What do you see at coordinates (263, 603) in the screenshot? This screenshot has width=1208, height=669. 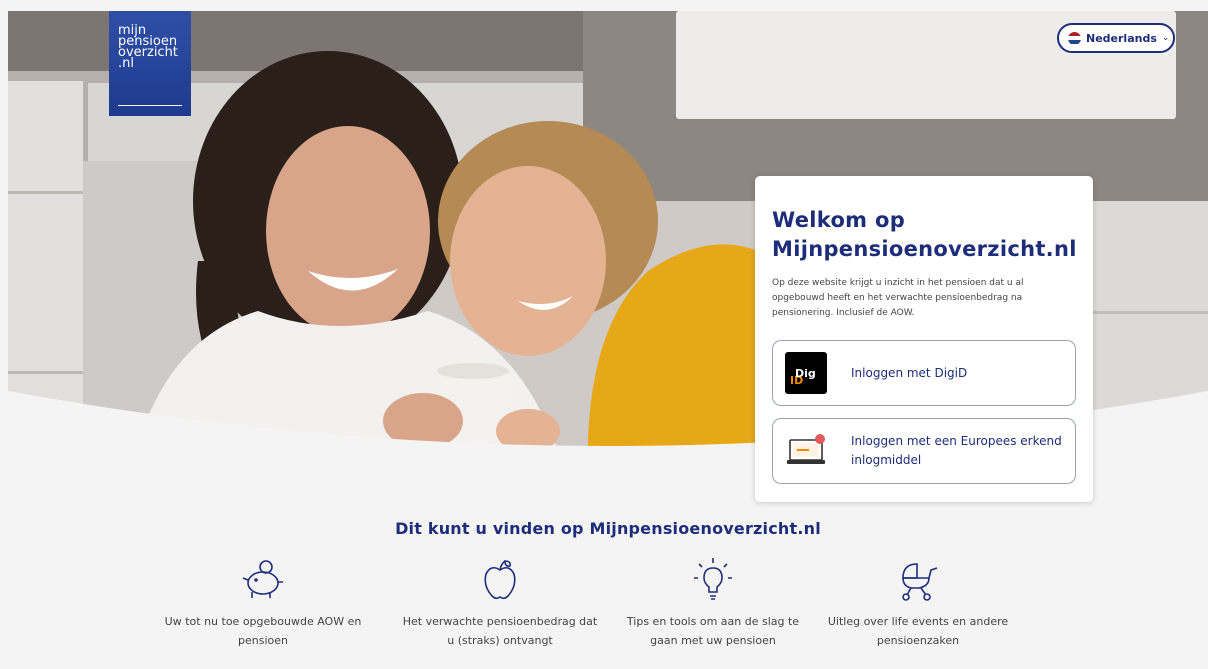 I see `feature-item-aow: Uw tot nu toe opgebouwde AOW en pensioen` at bounding box center [263, 603].